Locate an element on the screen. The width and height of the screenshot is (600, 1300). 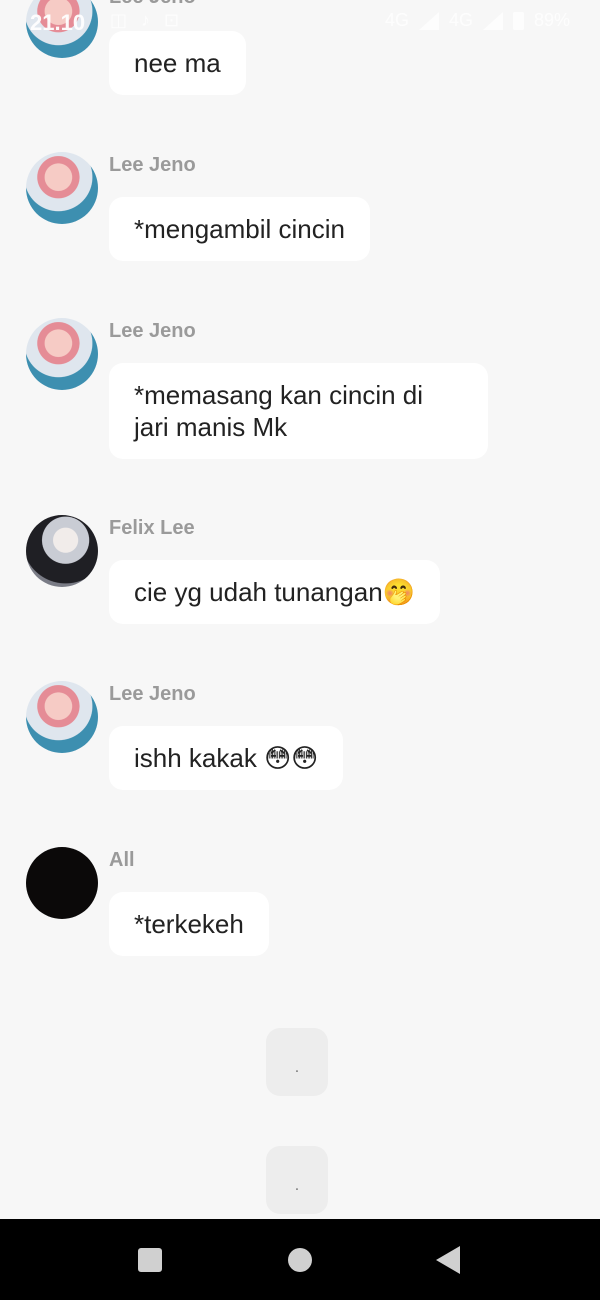
sender-name: Felix Lee is located at coordinates (152, 528).